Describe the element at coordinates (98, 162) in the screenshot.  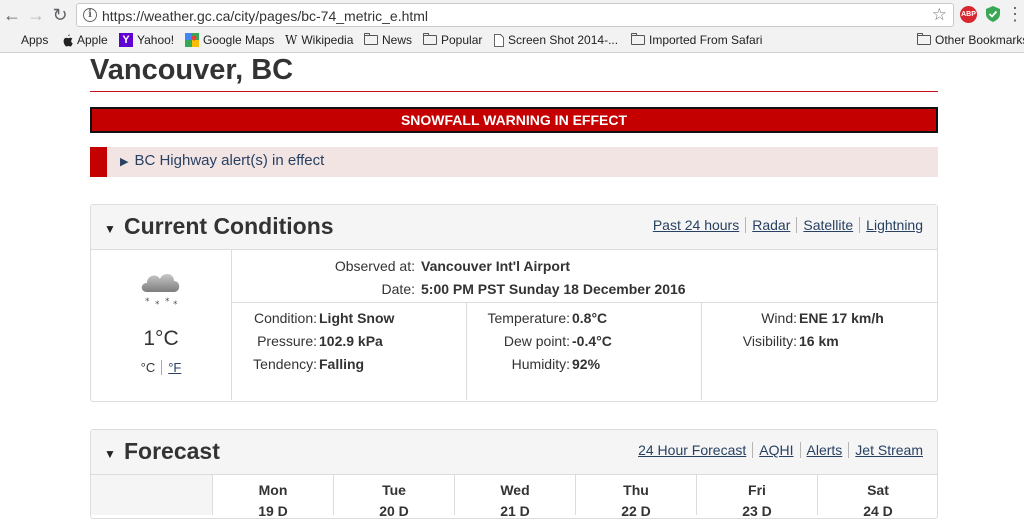
I see `alert-marker` at that location.